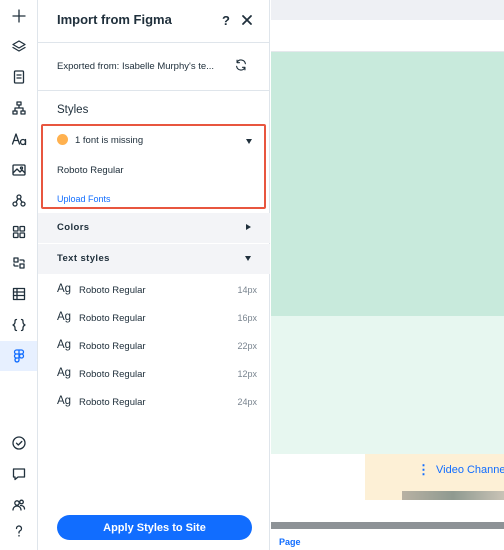 The image size is (504, 550). I want to click on figma-import-button, so click(18, 356).